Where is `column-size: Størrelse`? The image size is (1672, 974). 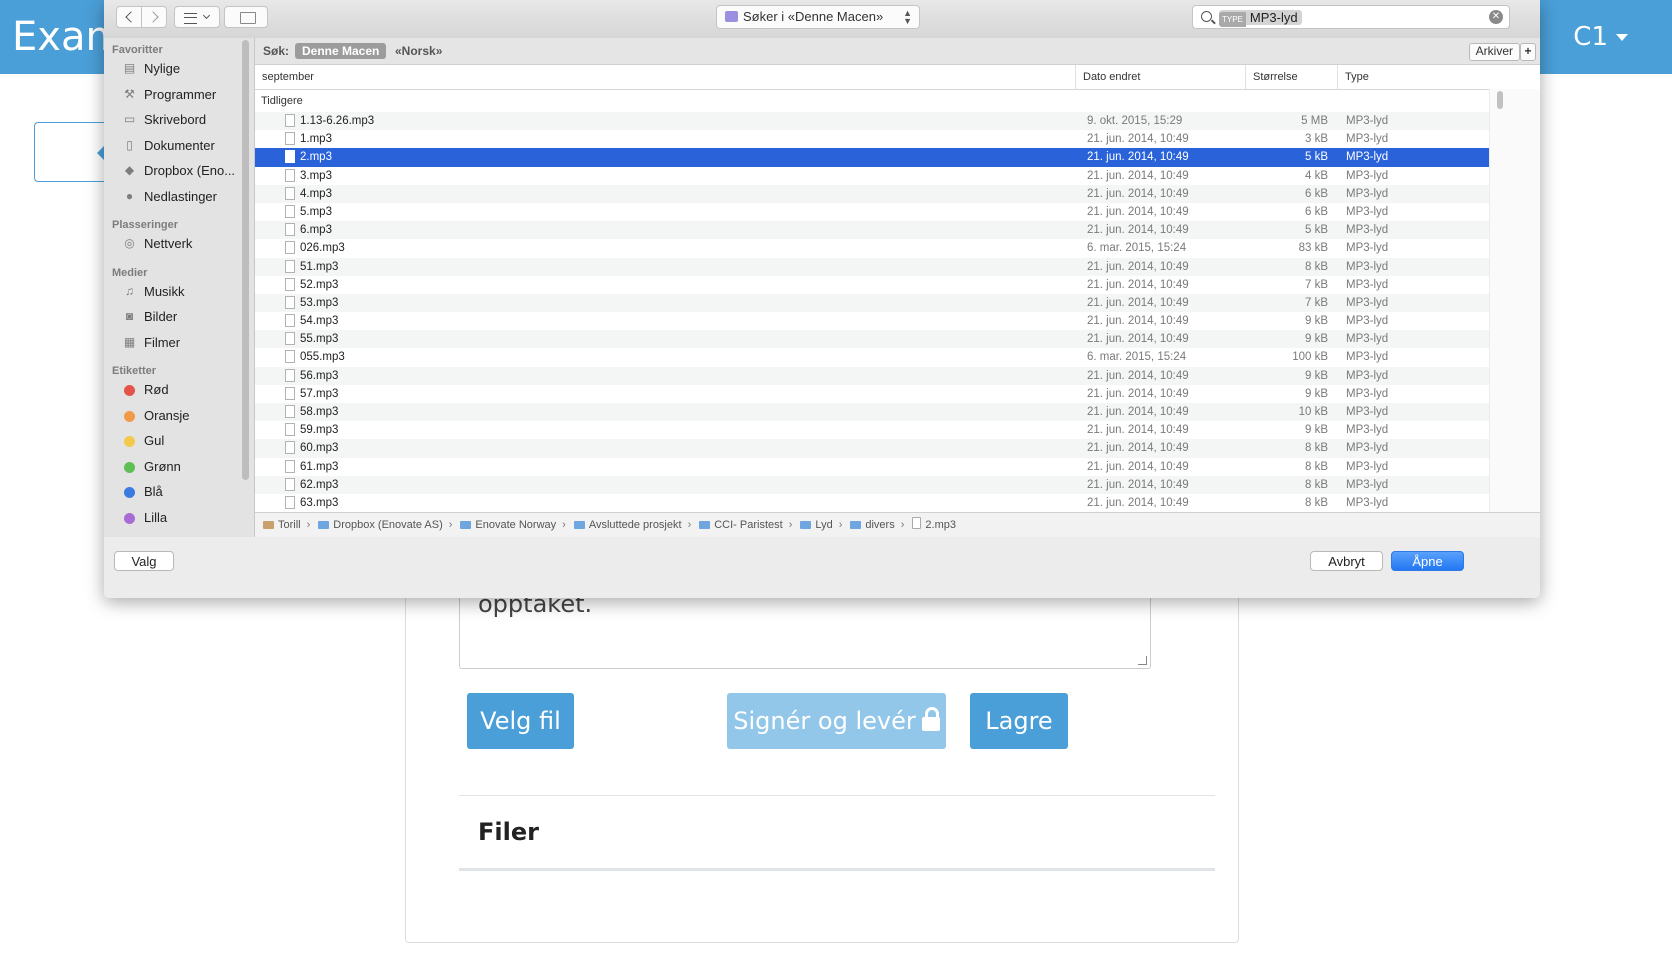
column-size: Størrelse is located at coordinates (1291, 77).